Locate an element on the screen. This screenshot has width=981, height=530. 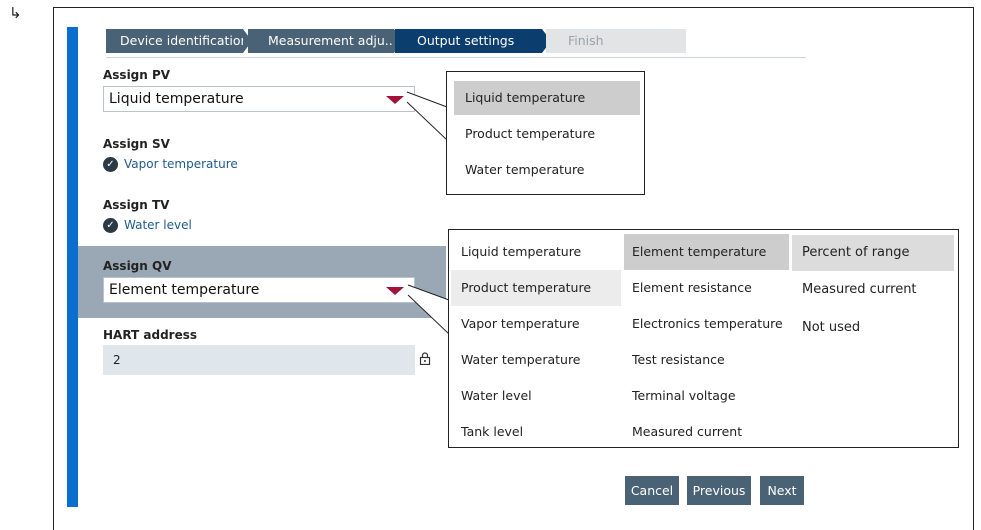
next-button: Next is located at coordinates (782, 490).